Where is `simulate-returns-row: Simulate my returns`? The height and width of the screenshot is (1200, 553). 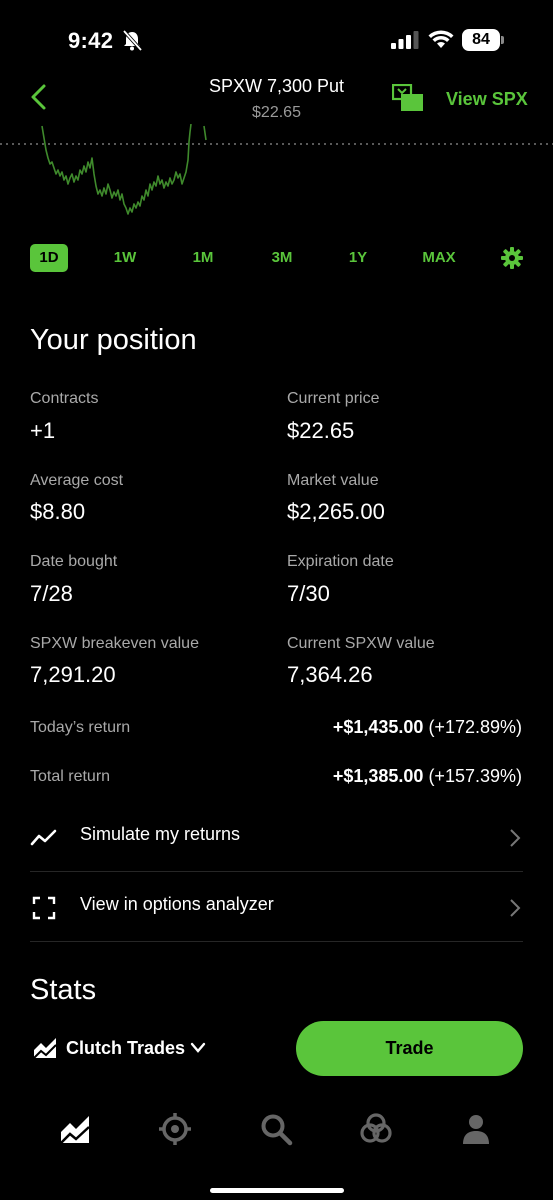
simulate-returns-row: Simulate my returns is located at coordinates (276, 837).